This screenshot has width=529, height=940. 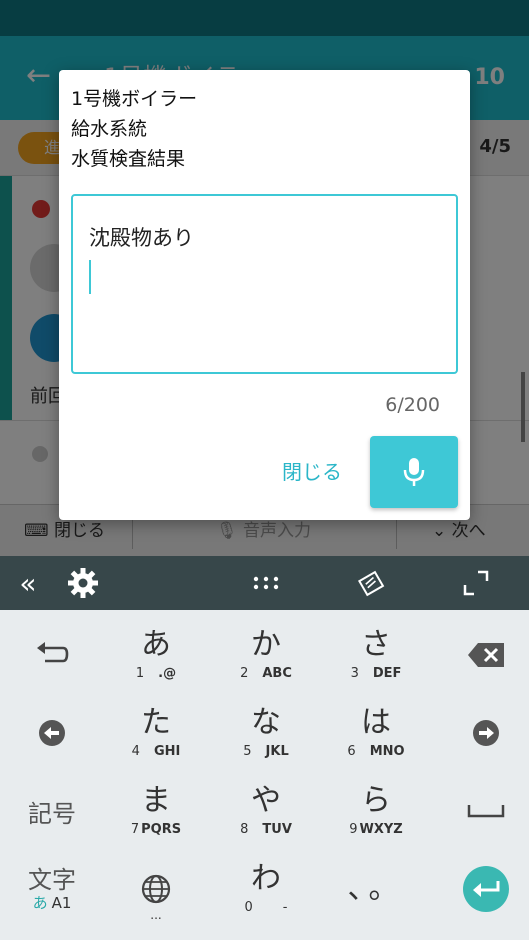 I want to click on key-ya-main: や, so click(x=266, y=800).